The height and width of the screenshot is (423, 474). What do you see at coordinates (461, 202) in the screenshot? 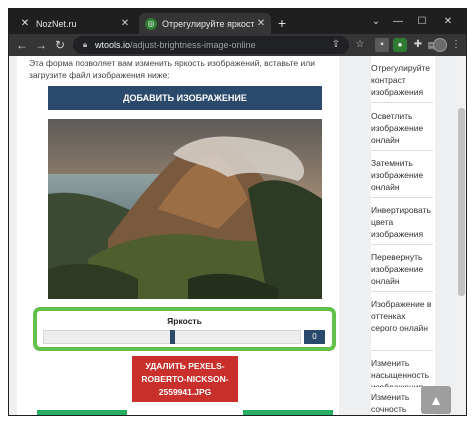
I see `scrollbar-thumb` at bounding box center [461, 202].